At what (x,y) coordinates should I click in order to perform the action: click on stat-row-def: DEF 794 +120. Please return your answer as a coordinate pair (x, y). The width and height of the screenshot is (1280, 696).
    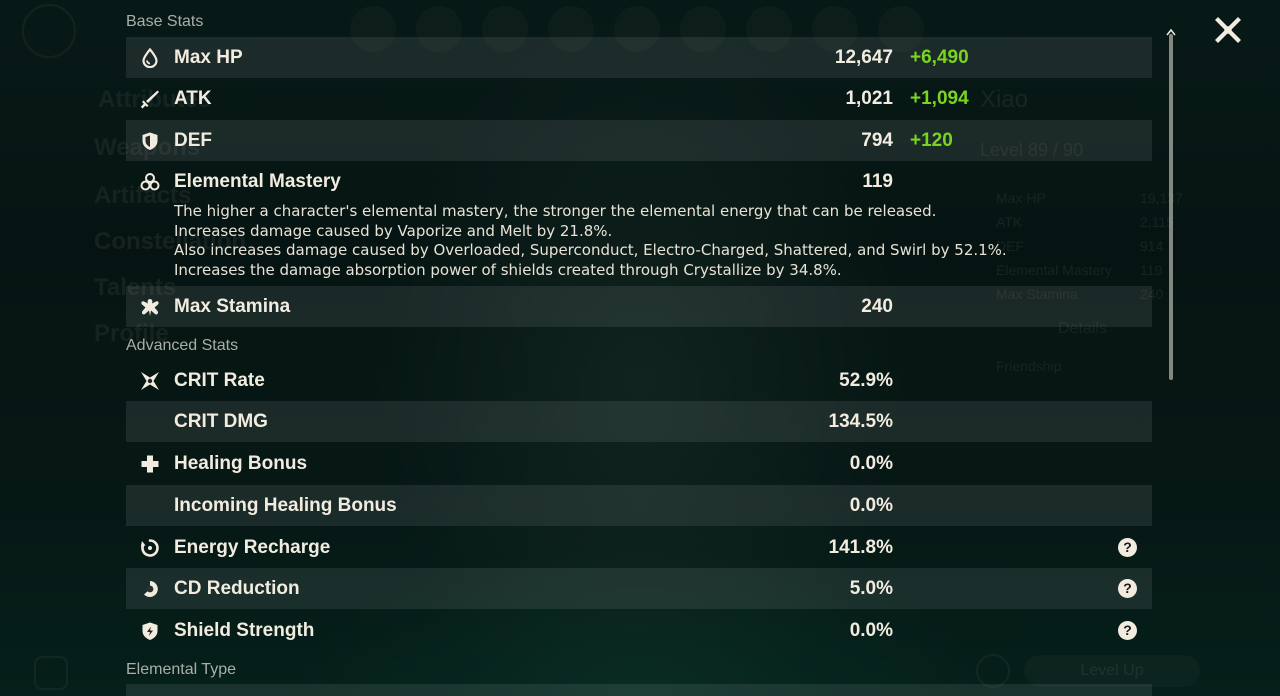
    Looking at the image, I should click on (639, 140).